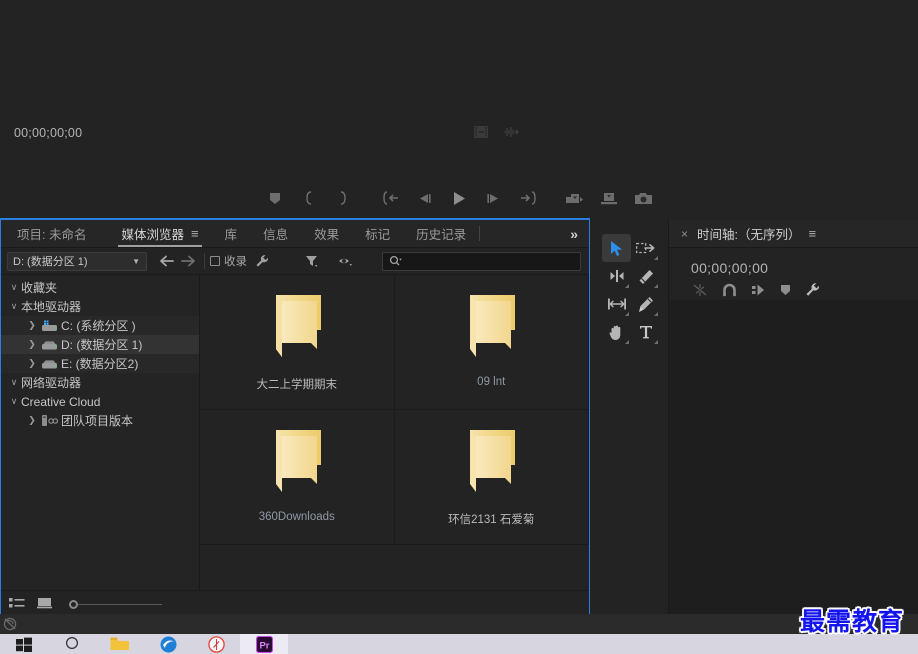 Image resolution: width=918 pixels, height=654 pixels. What do you see at coordinates (215, 261) in the screenshot?
I see `ingest-checkbox` at bounding box center [215, 261].